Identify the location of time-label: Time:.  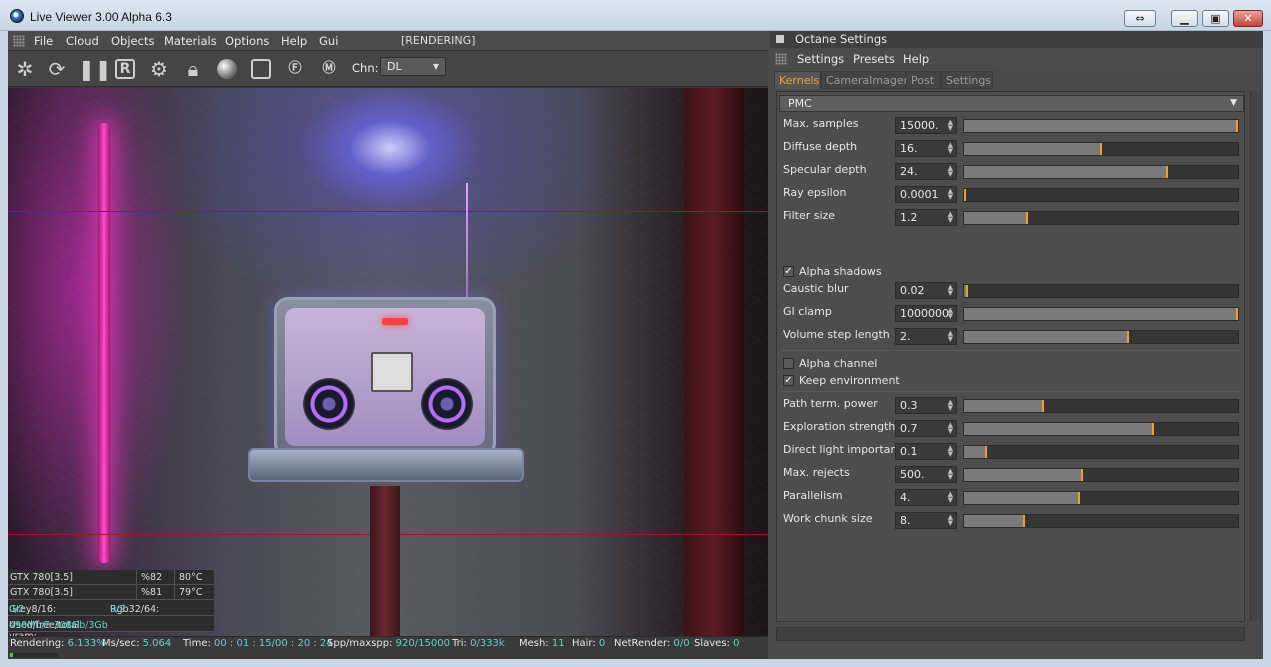
(197, 643).